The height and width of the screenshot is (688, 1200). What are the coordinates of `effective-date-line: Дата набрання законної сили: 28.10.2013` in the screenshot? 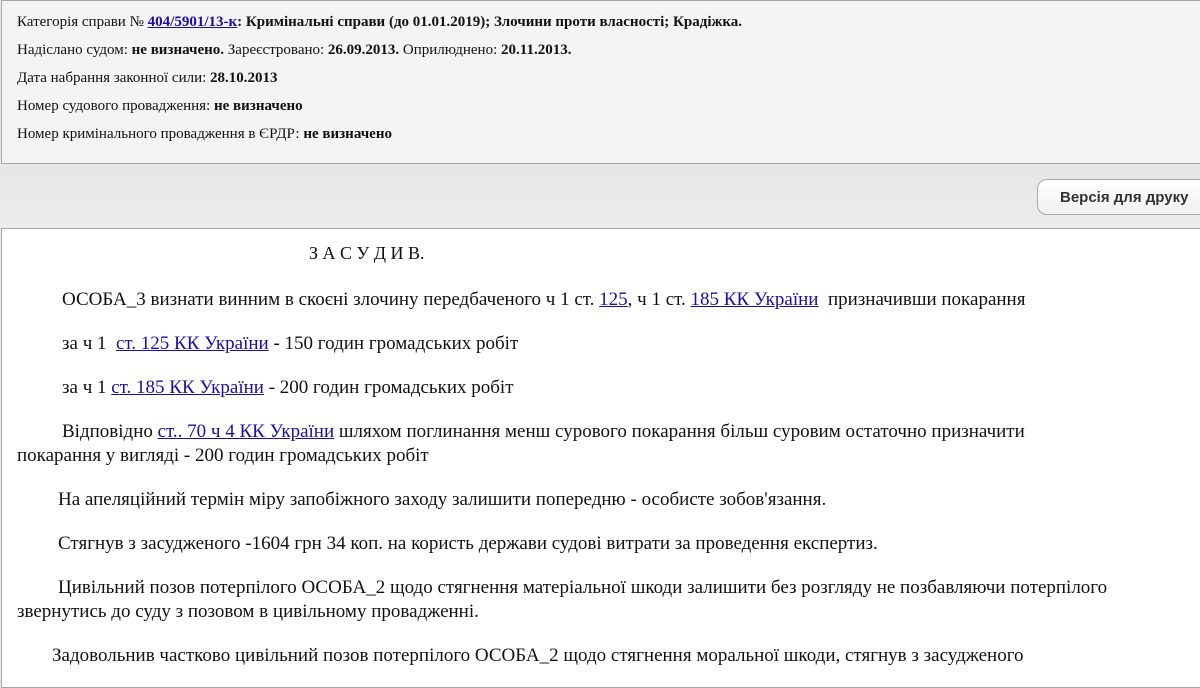 It's located at (147, 78).